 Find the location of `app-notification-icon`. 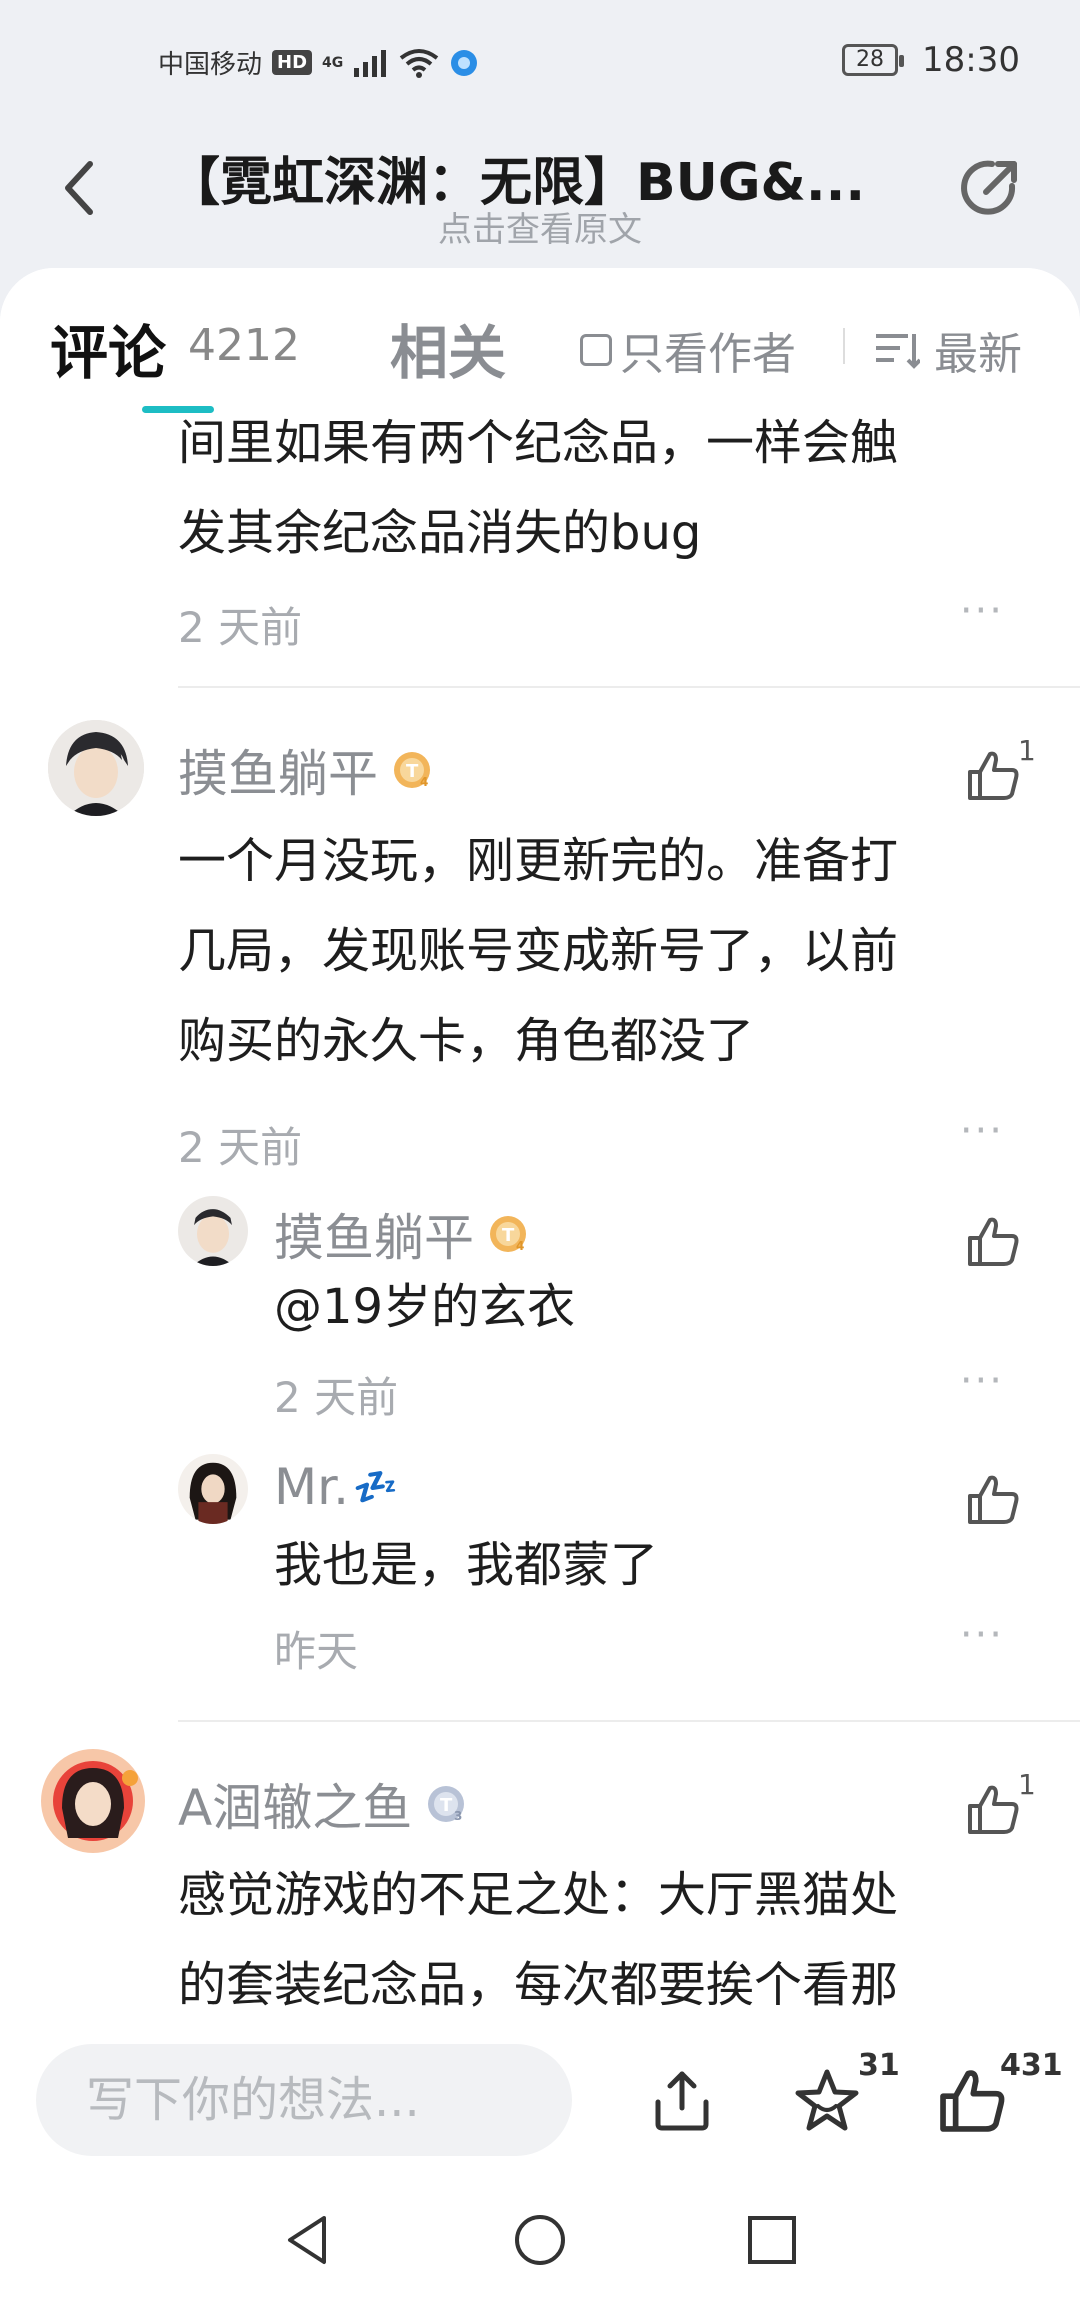

app-notification-icon is located at coordinates (464, 62).